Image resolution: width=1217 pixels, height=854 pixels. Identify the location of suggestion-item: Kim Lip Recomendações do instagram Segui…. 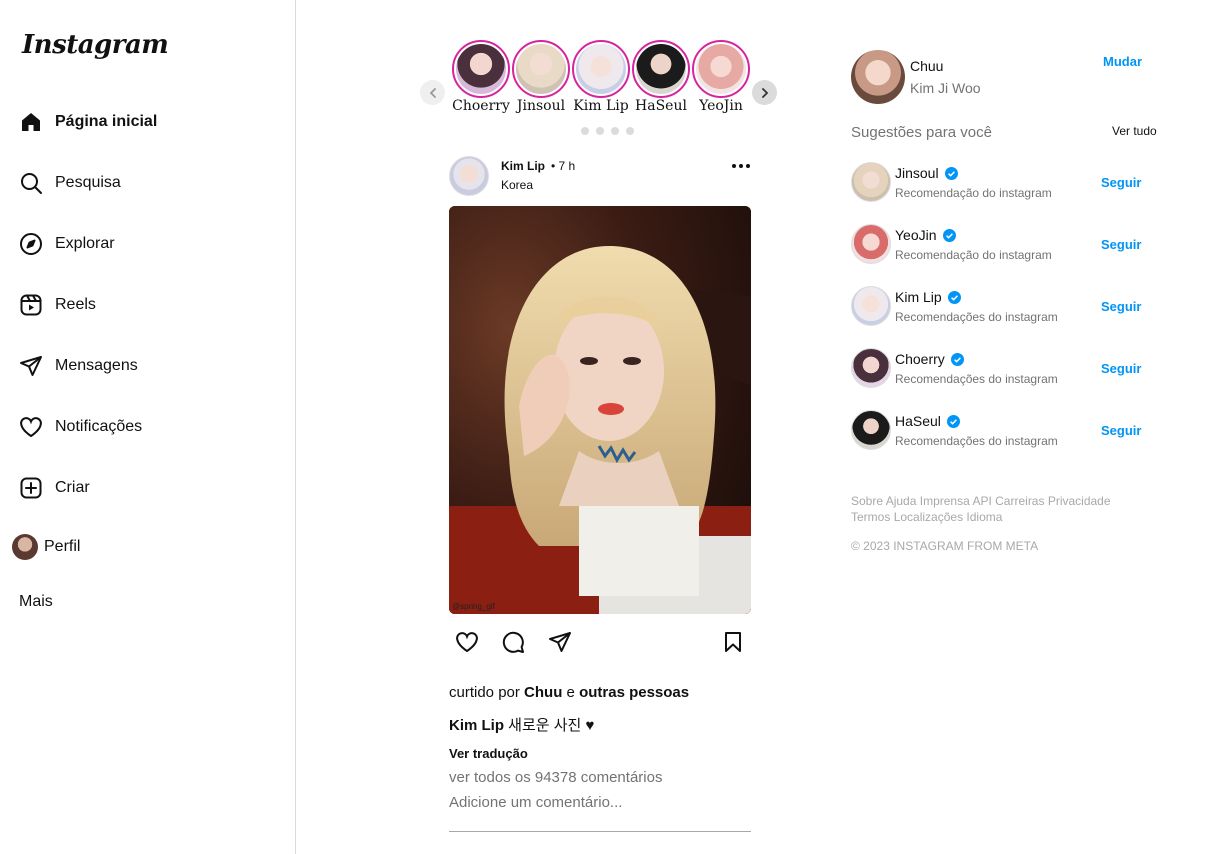
(1006, 307).